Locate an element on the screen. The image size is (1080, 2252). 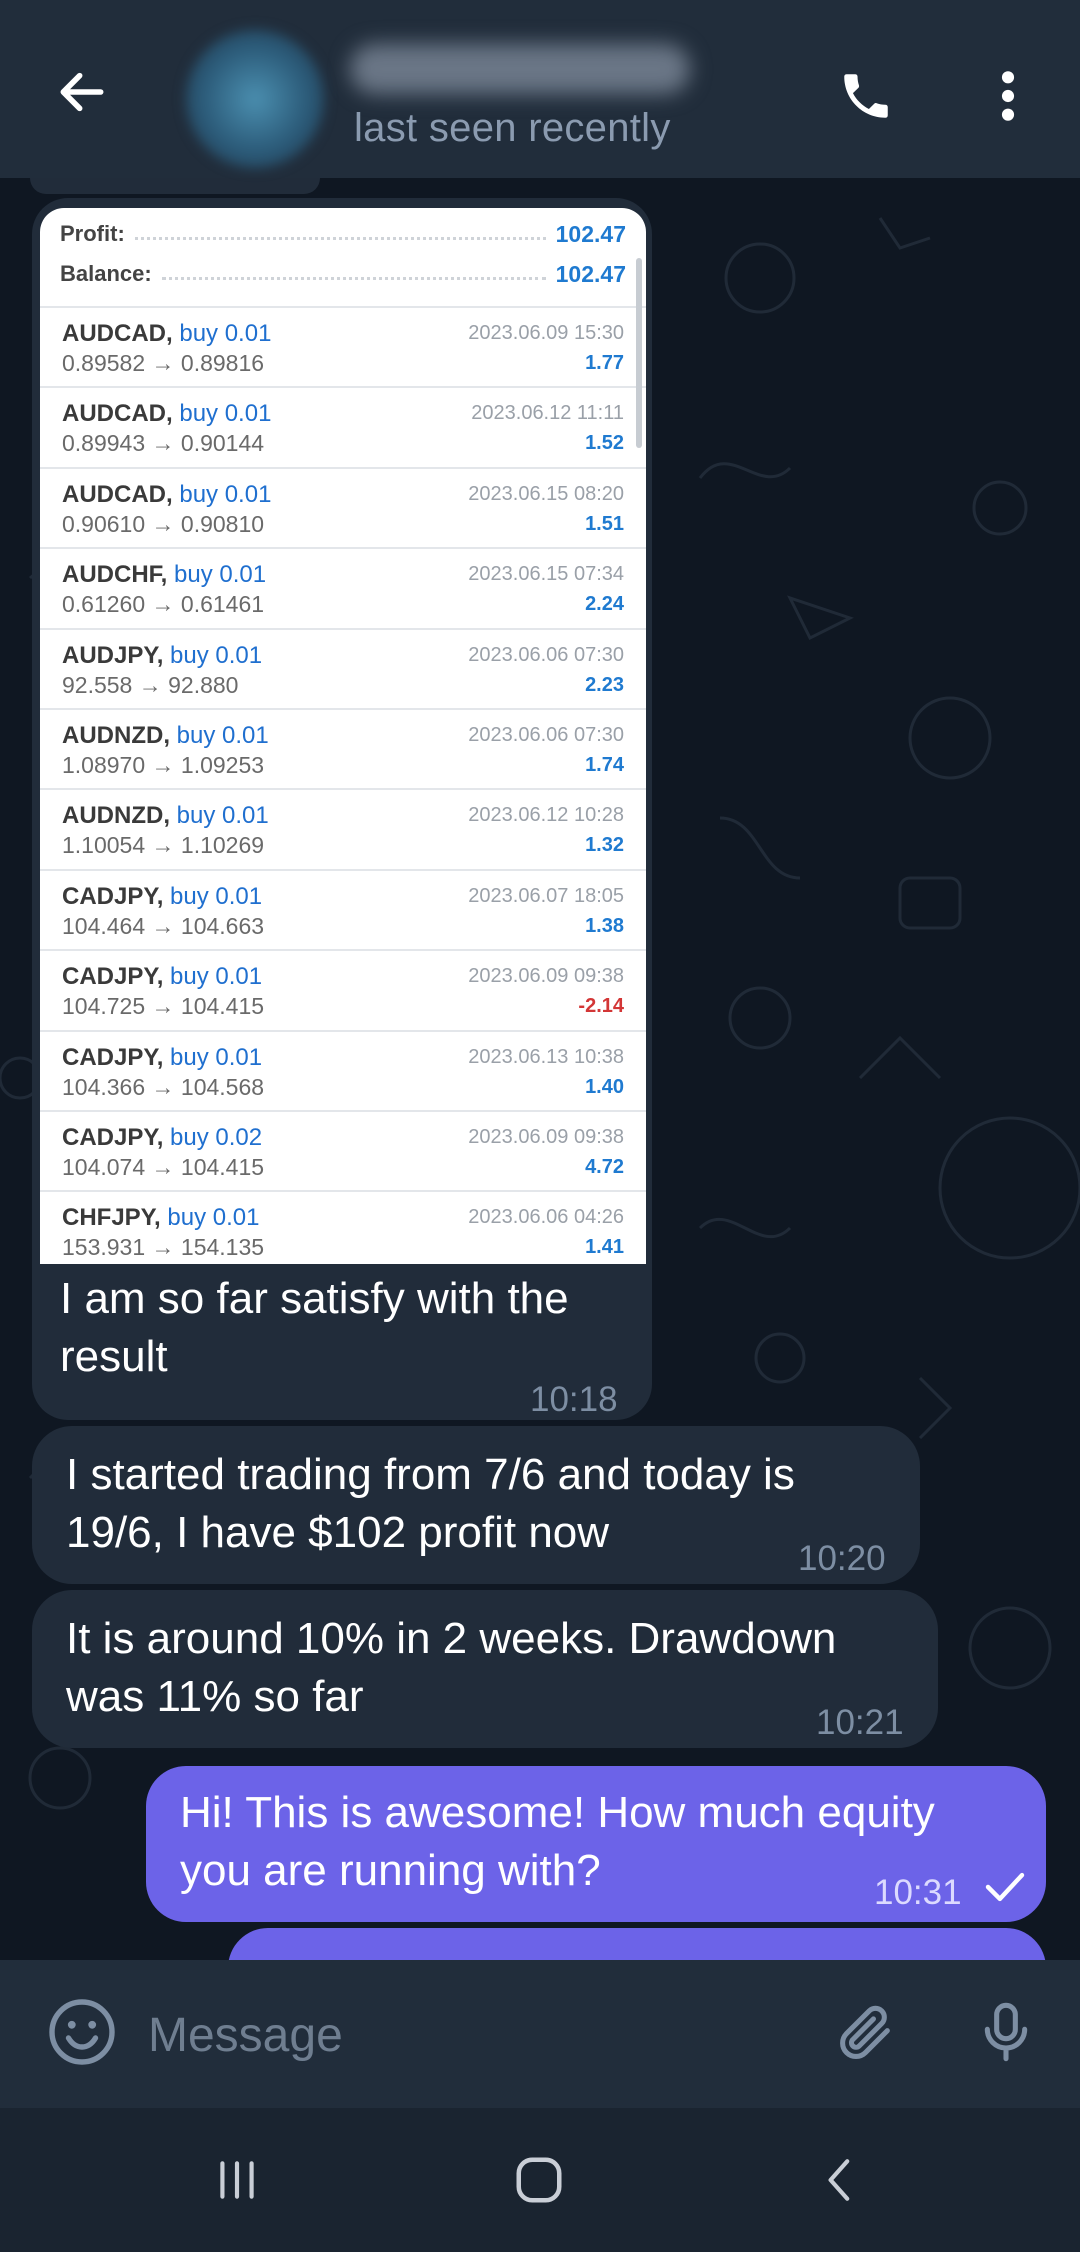
attach-button is located at coordinates (866, 2032).